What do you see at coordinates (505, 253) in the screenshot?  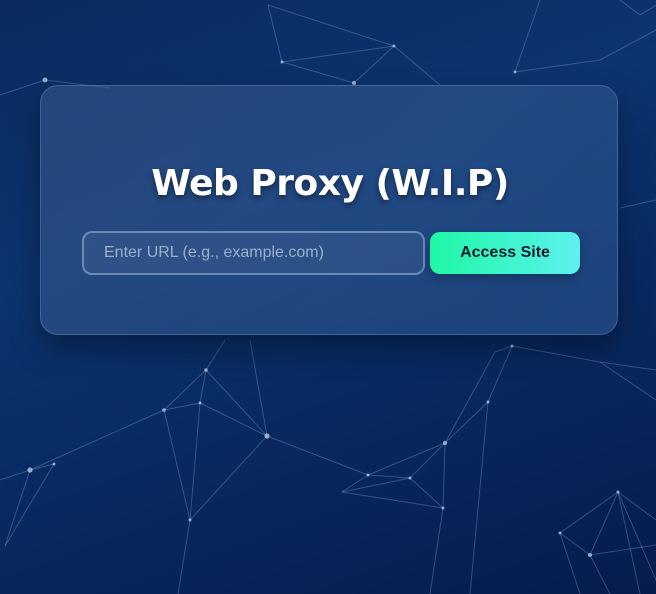 I see `access-site-button: Access Site` at bounding box center [505, 253].